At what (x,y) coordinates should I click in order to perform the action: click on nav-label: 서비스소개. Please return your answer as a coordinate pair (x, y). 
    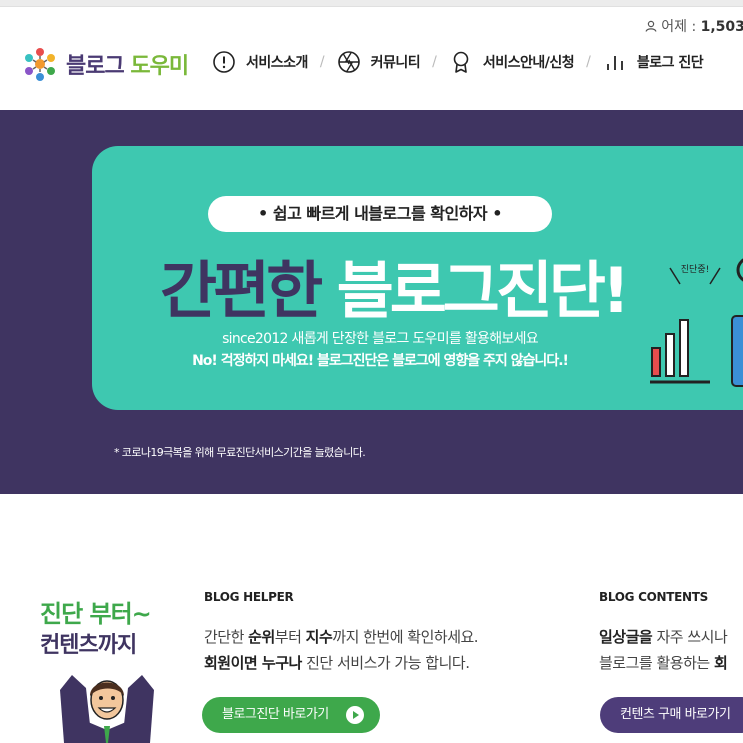
    Looking at the image, I should click on (277, 63).